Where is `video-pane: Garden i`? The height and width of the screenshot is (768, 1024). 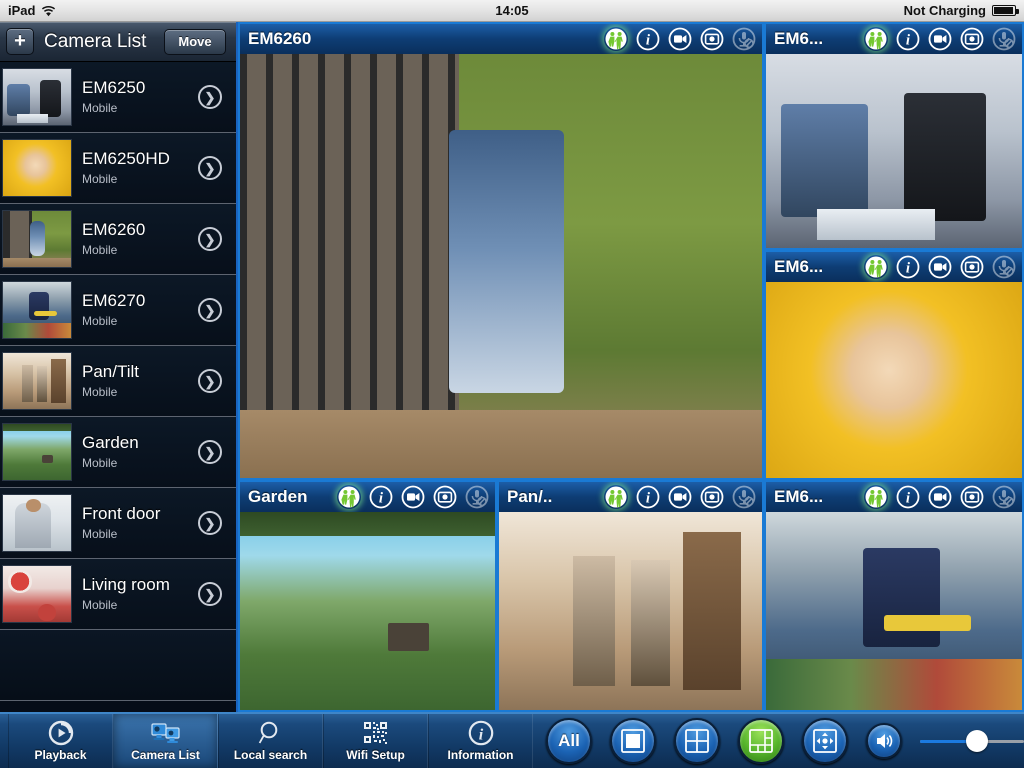
video-pane: Garden i is located at coordinates (367, 596).